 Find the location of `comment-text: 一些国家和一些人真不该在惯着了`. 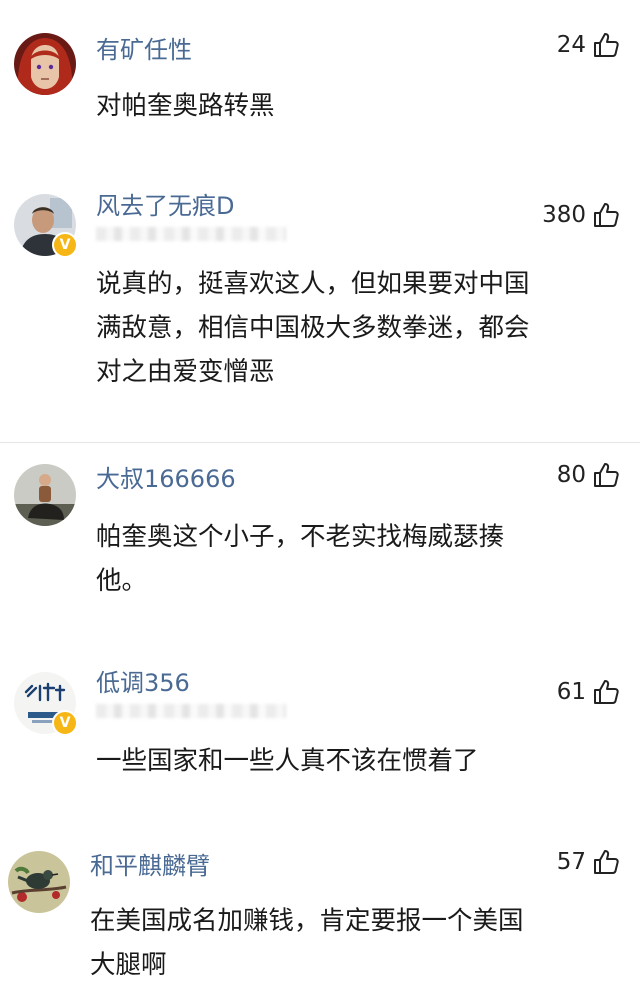

comment-text: 一些国家和一些人真不该在惯着了 is located at coordinates (287, 761).